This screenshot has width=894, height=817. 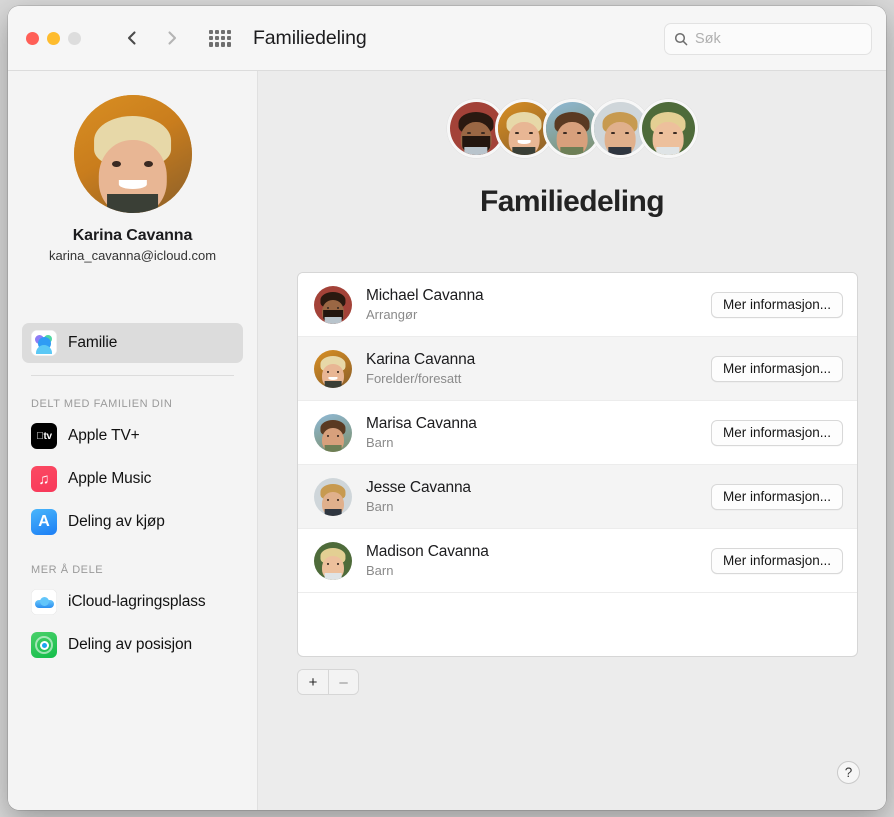 What do you see at coordinates (447, 38) in the screenshot?
I see `titlebar: Familiedeling Søk` at bounding box center [447, 38].